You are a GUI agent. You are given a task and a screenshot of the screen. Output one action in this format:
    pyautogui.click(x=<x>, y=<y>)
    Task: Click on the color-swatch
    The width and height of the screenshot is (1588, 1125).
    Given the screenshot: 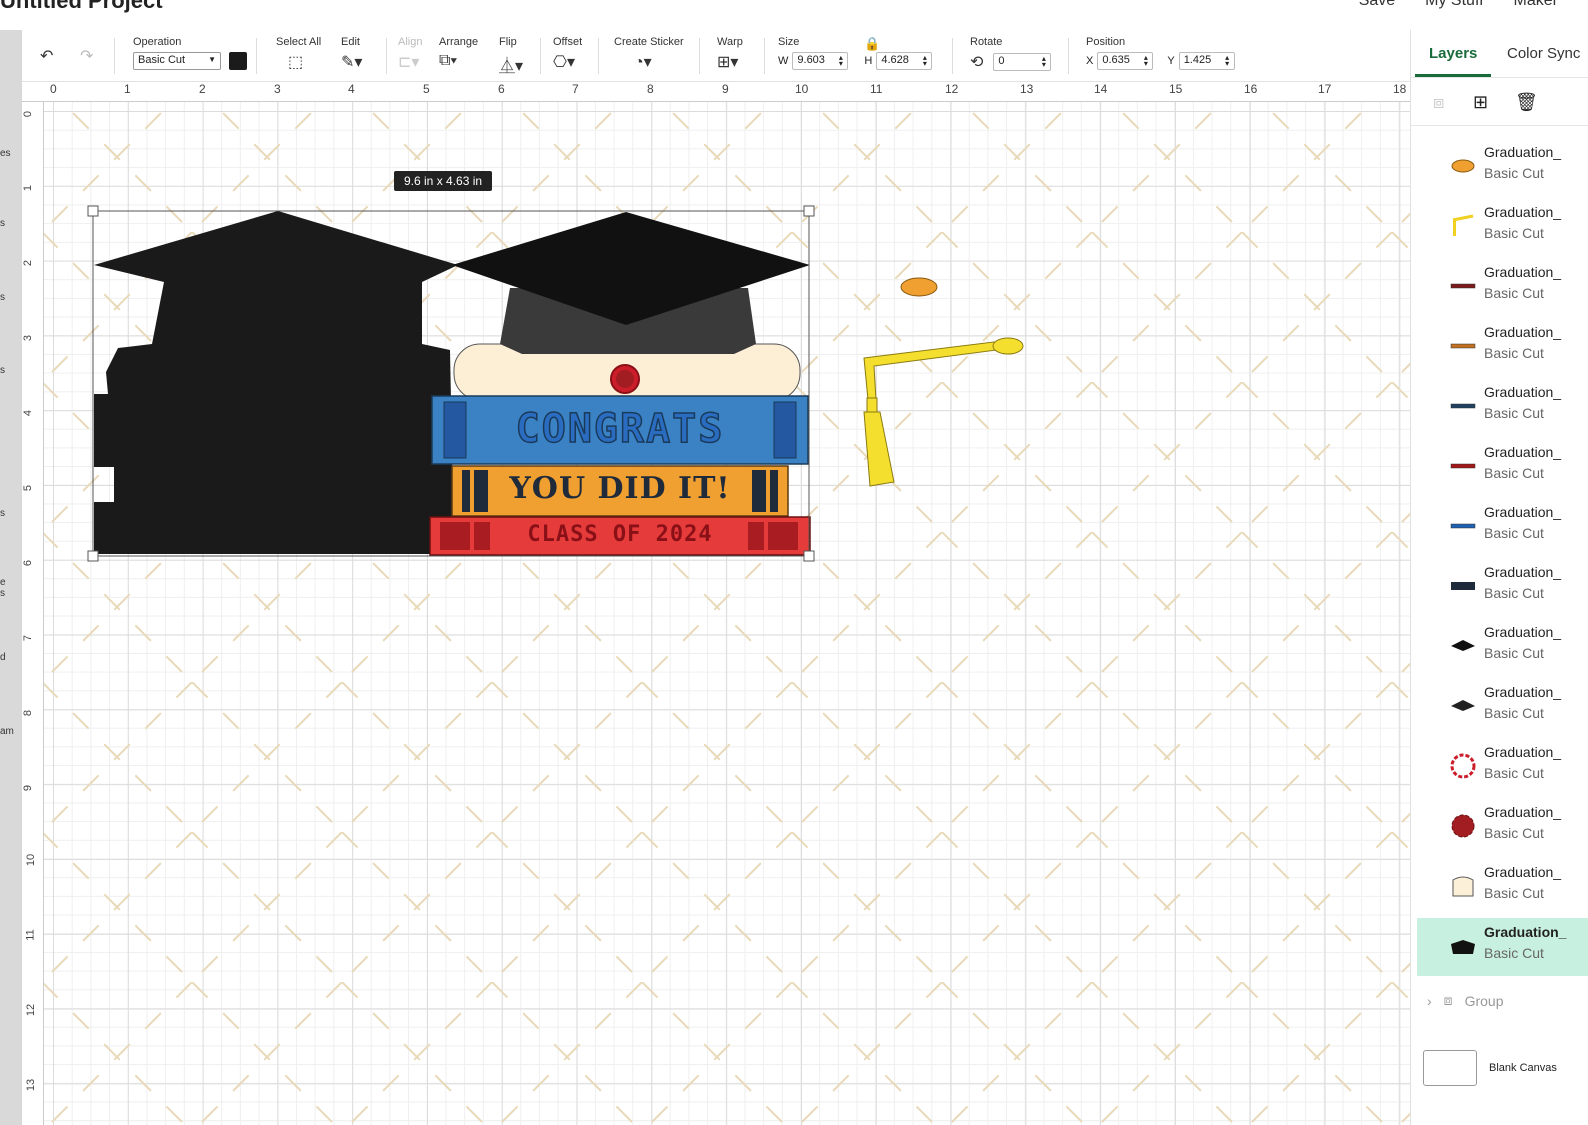 What is the action you would take?
    pyautogui.click(x=238, y=61)
    